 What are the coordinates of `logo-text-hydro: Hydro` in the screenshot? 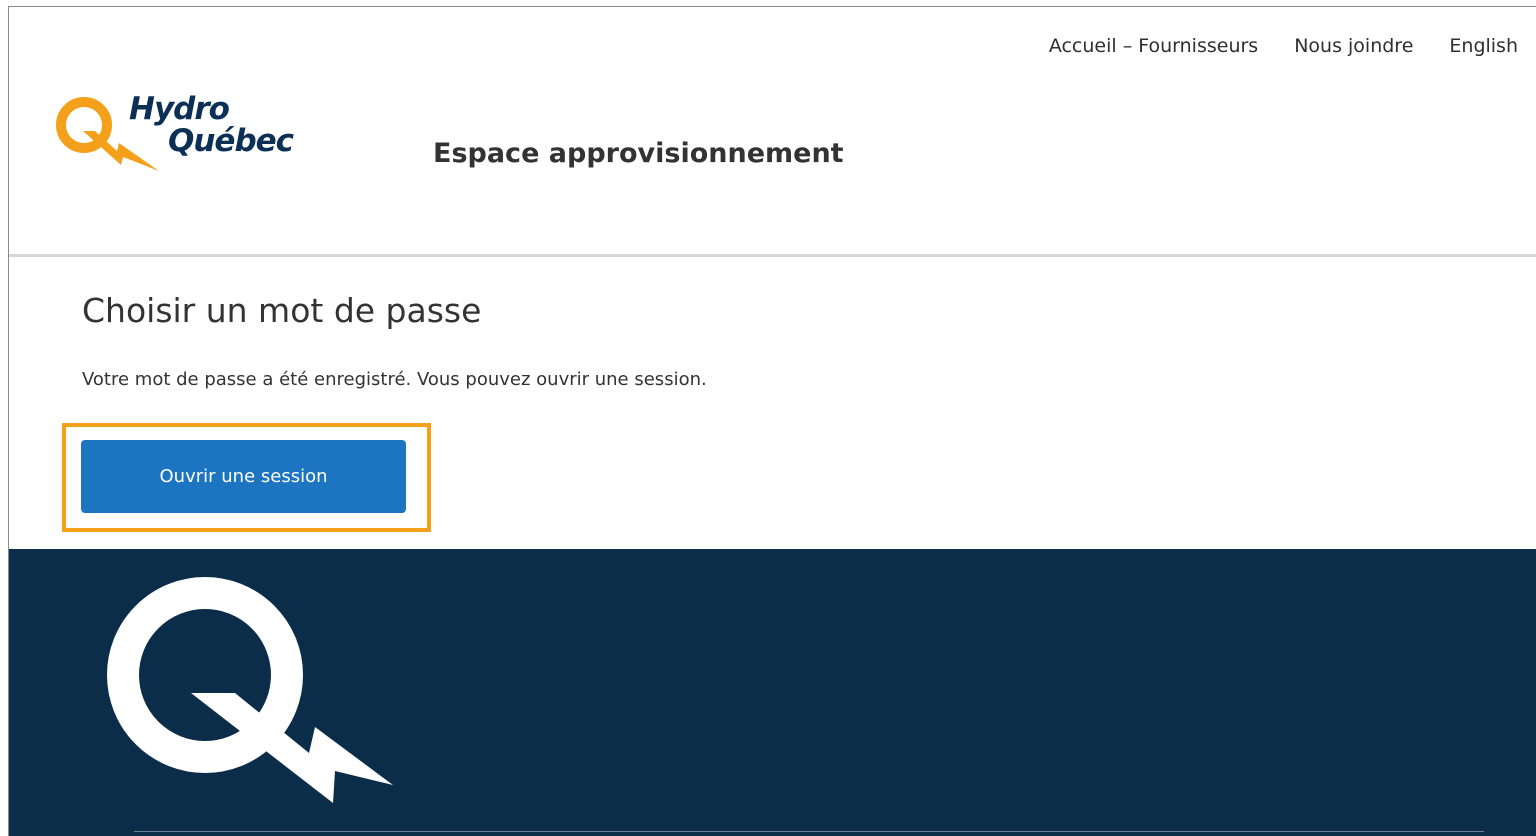 It's located at (179, 109).